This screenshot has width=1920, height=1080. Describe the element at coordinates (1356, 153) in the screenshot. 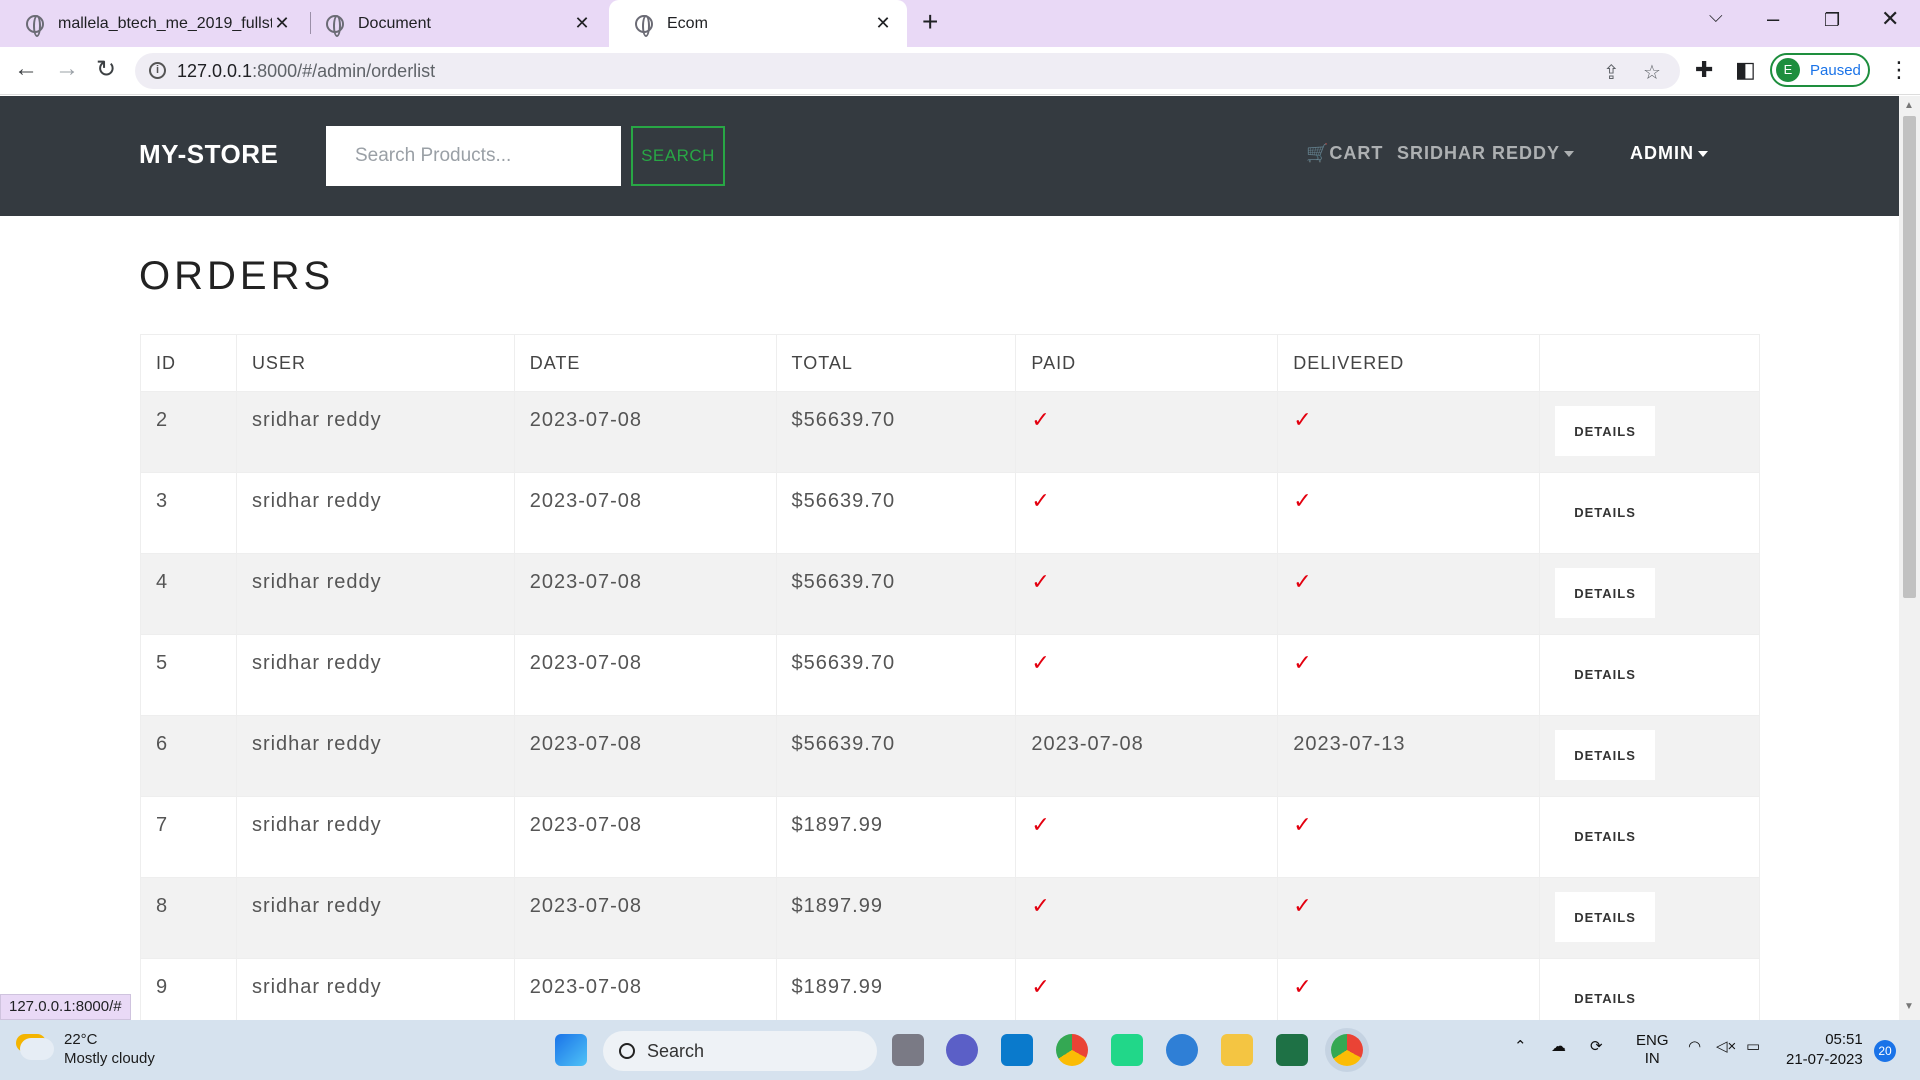

I see `cart-label: CART` at that location.